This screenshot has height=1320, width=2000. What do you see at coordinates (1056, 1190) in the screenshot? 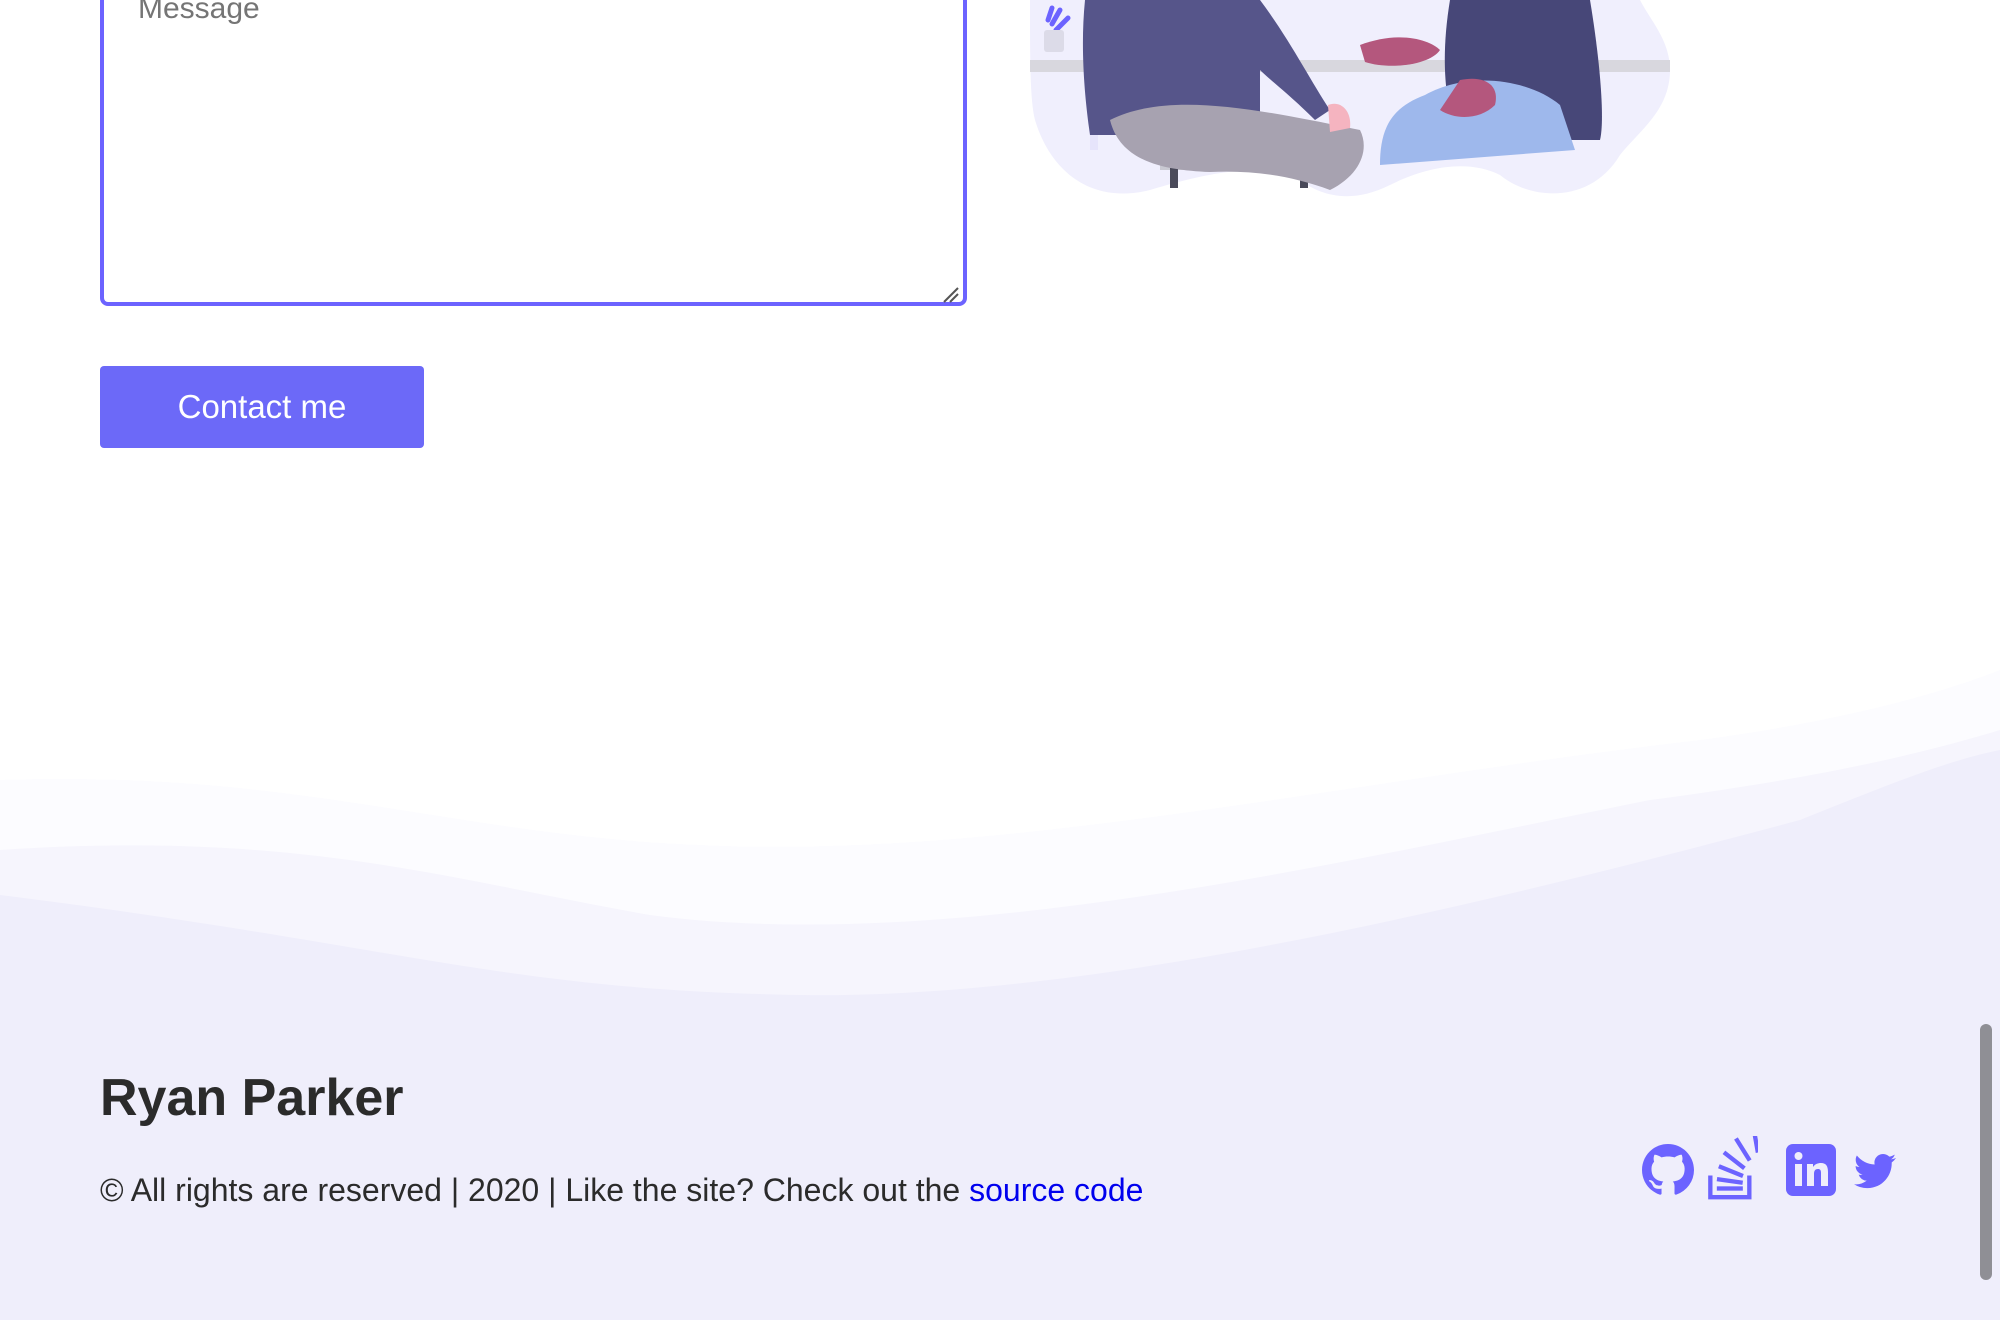
I see `source-code-link: source code` at bounding box center [1056, 1190].